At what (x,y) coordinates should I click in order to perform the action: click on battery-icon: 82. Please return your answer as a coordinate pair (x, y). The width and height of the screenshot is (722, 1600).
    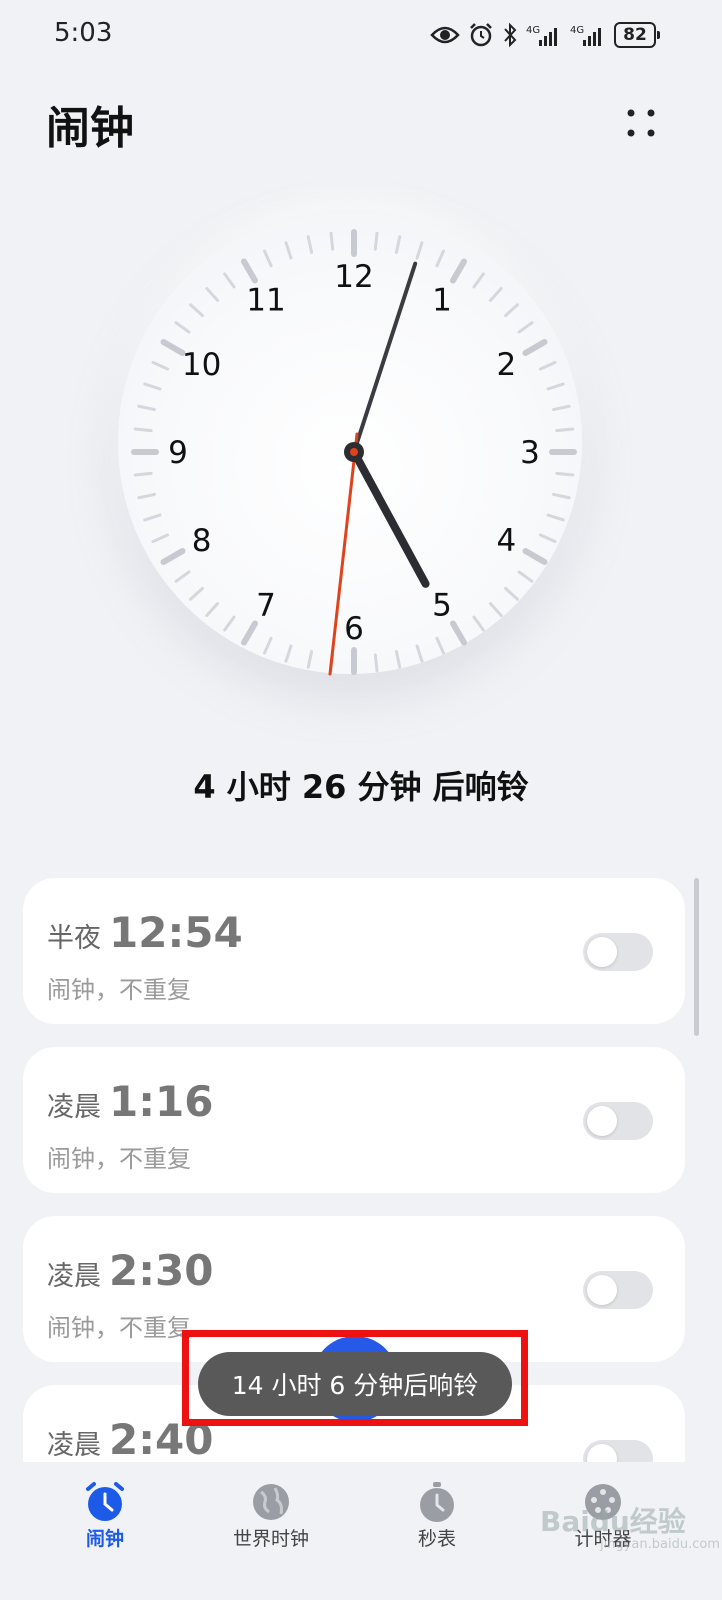
    Looking at the image, I should click on (637, 35).